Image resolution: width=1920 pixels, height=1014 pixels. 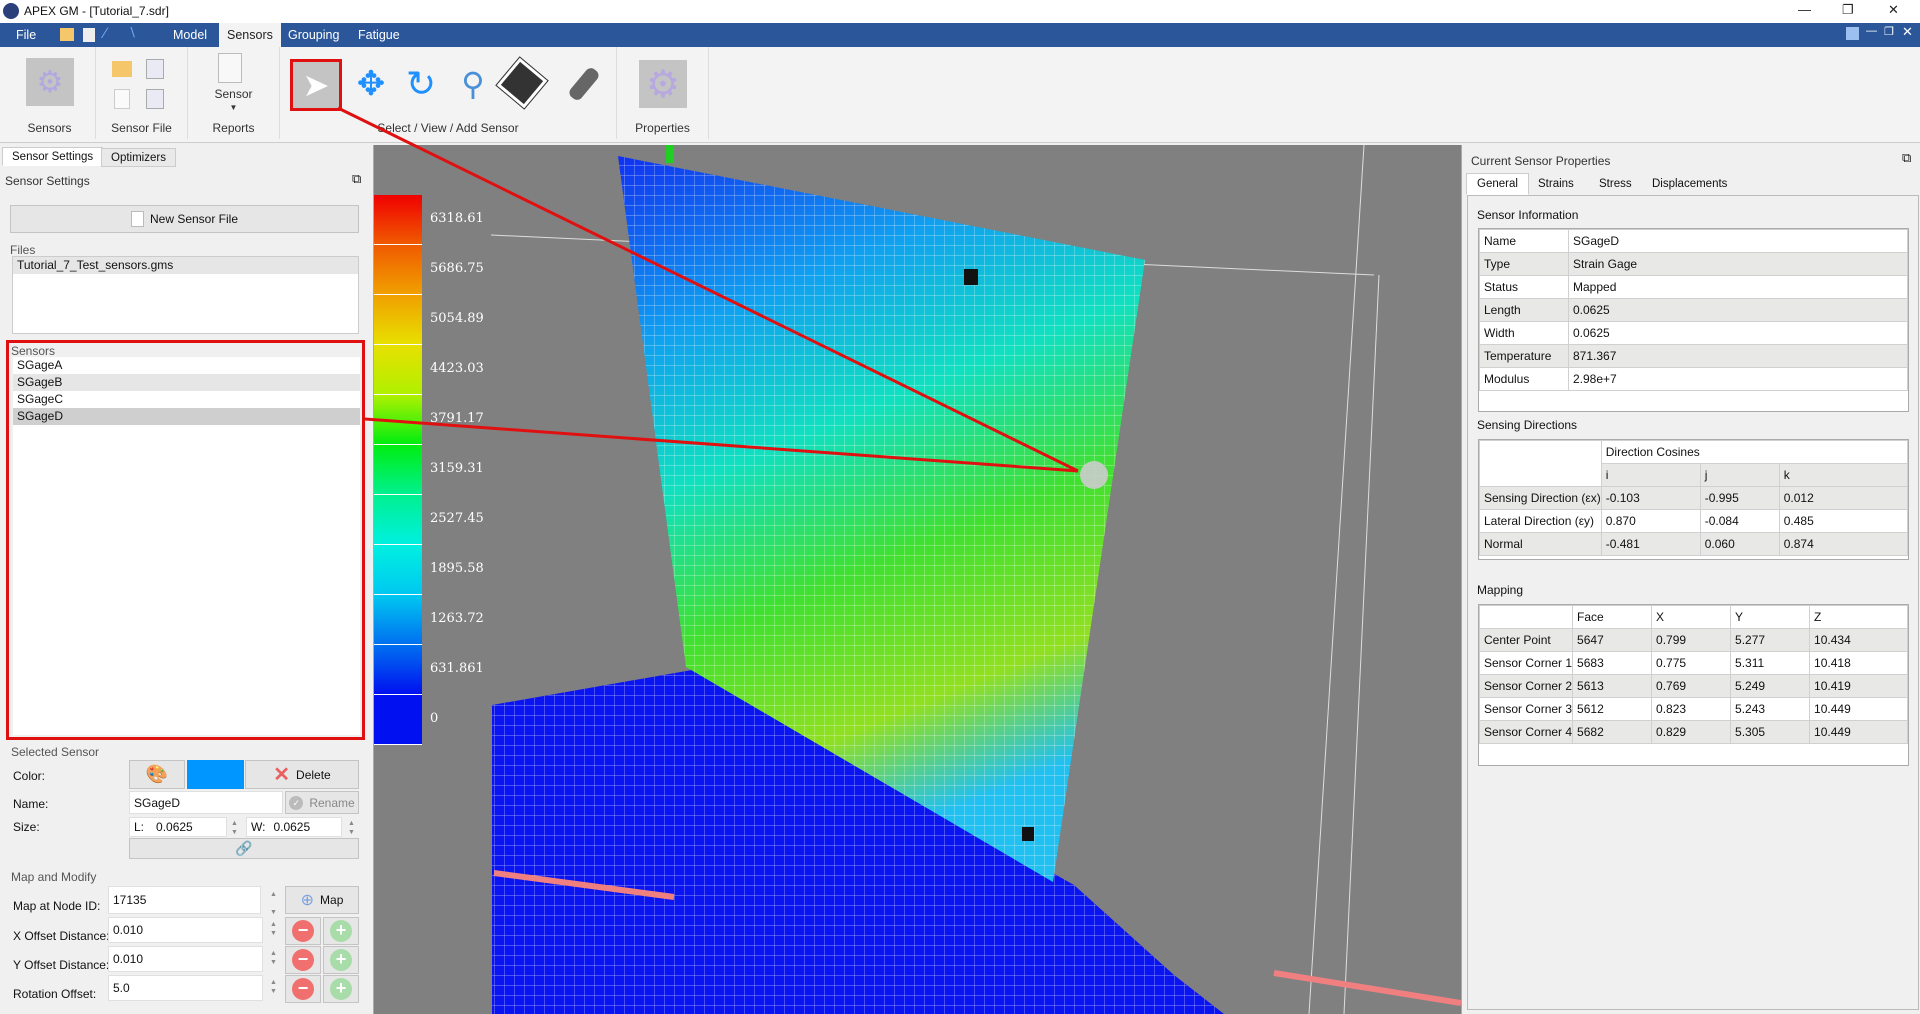 What do you see at coordinates (67, 34) in the screenshot?
I see `open-folder-icon` at bounding box center [67, 34].